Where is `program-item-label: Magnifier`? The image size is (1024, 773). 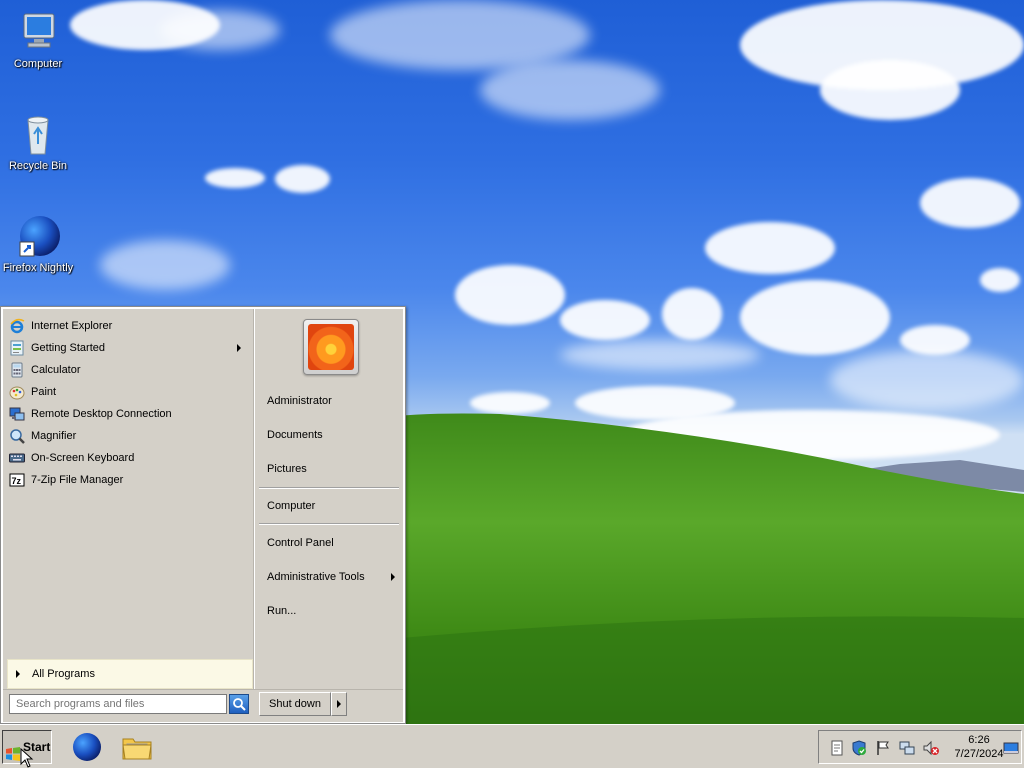
program-item-label: Magnifier is located at coordinates (54, 436).